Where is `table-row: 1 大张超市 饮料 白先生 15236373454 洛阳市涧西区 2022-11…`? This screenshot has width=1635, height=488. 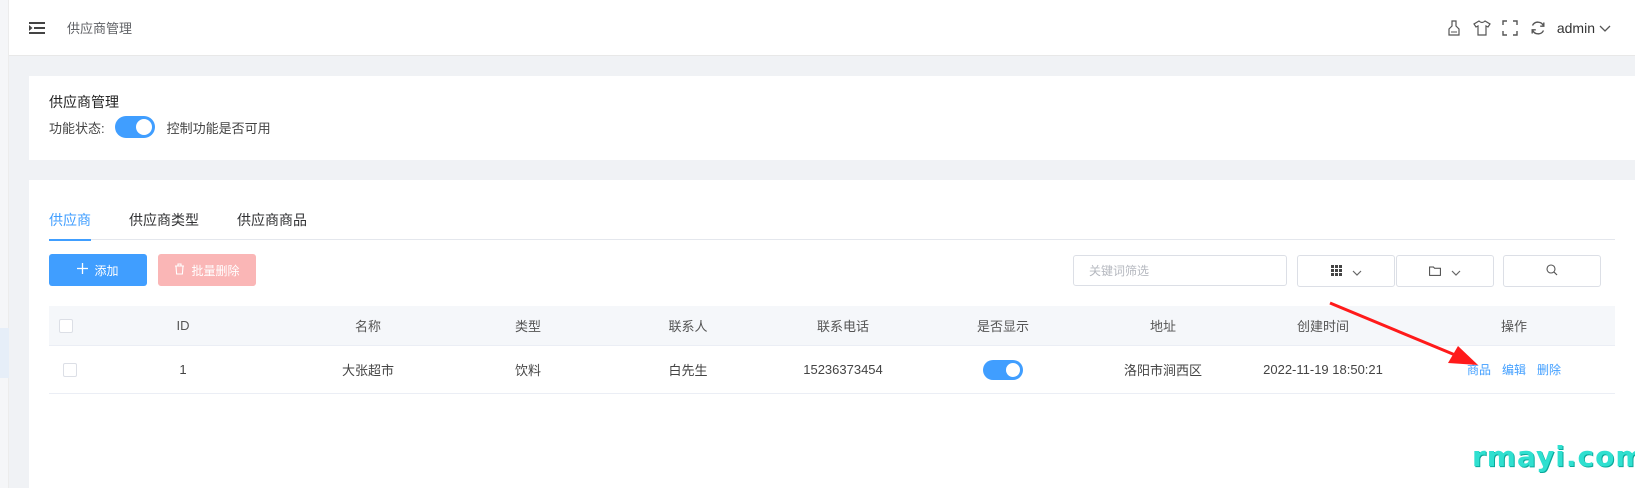 table-row: 1 大张超市 饮料 白先生 15236373454 洛阳市涧西区 2022-11… is located at coordinates (832, 370).